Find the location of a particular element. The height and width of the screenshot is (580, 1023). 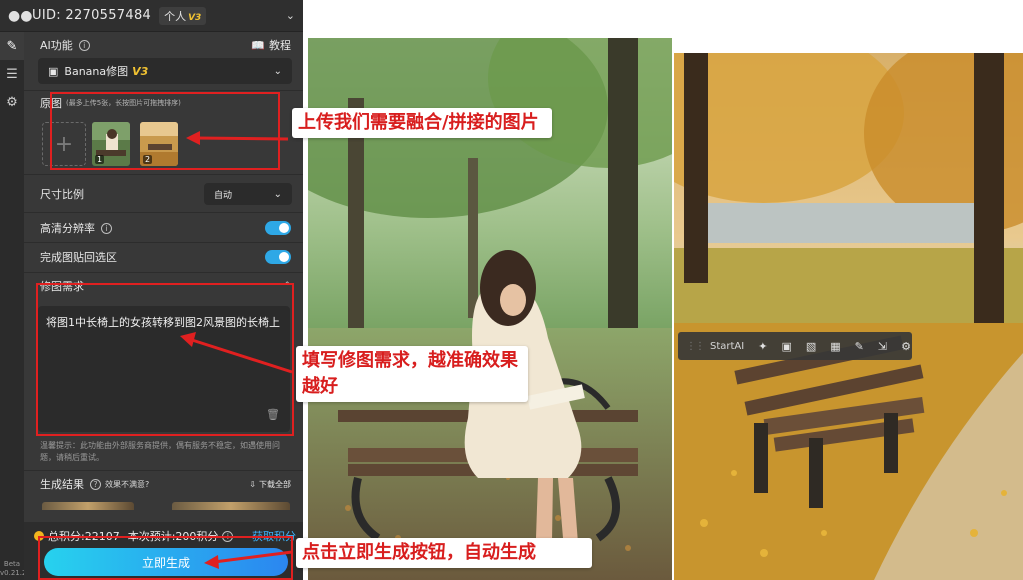

ratio-value: 自动 is located at coordinates (223, 195).